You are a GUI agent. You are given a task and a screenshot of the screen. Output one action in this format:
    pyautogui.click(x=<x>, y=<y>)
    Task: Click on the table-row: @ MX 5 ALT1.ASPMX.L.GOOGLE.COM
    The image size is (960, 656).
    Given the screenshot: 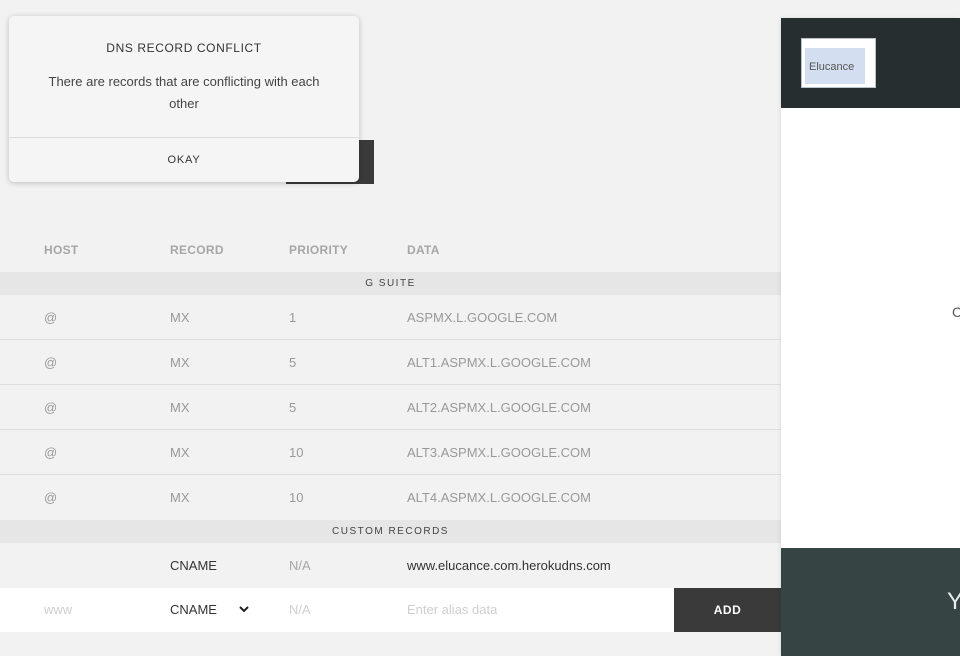 What is the action you would take?
    pyautogui.click(x=390, y=362)
    